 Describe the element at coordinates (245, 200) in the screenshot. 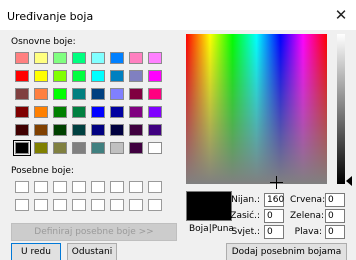

I see `hue-label: Nijan.:` at that location.